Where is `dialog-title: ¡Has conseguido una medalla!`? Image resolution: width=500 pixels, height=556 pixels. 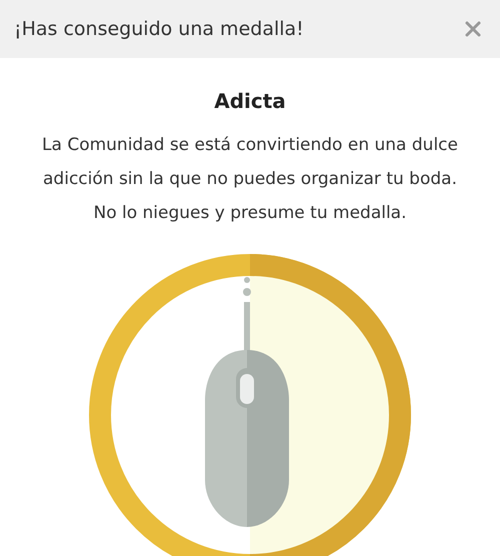 dialog-title: ¡Has conseguido una medalla! is located at coordinates (159, 29).